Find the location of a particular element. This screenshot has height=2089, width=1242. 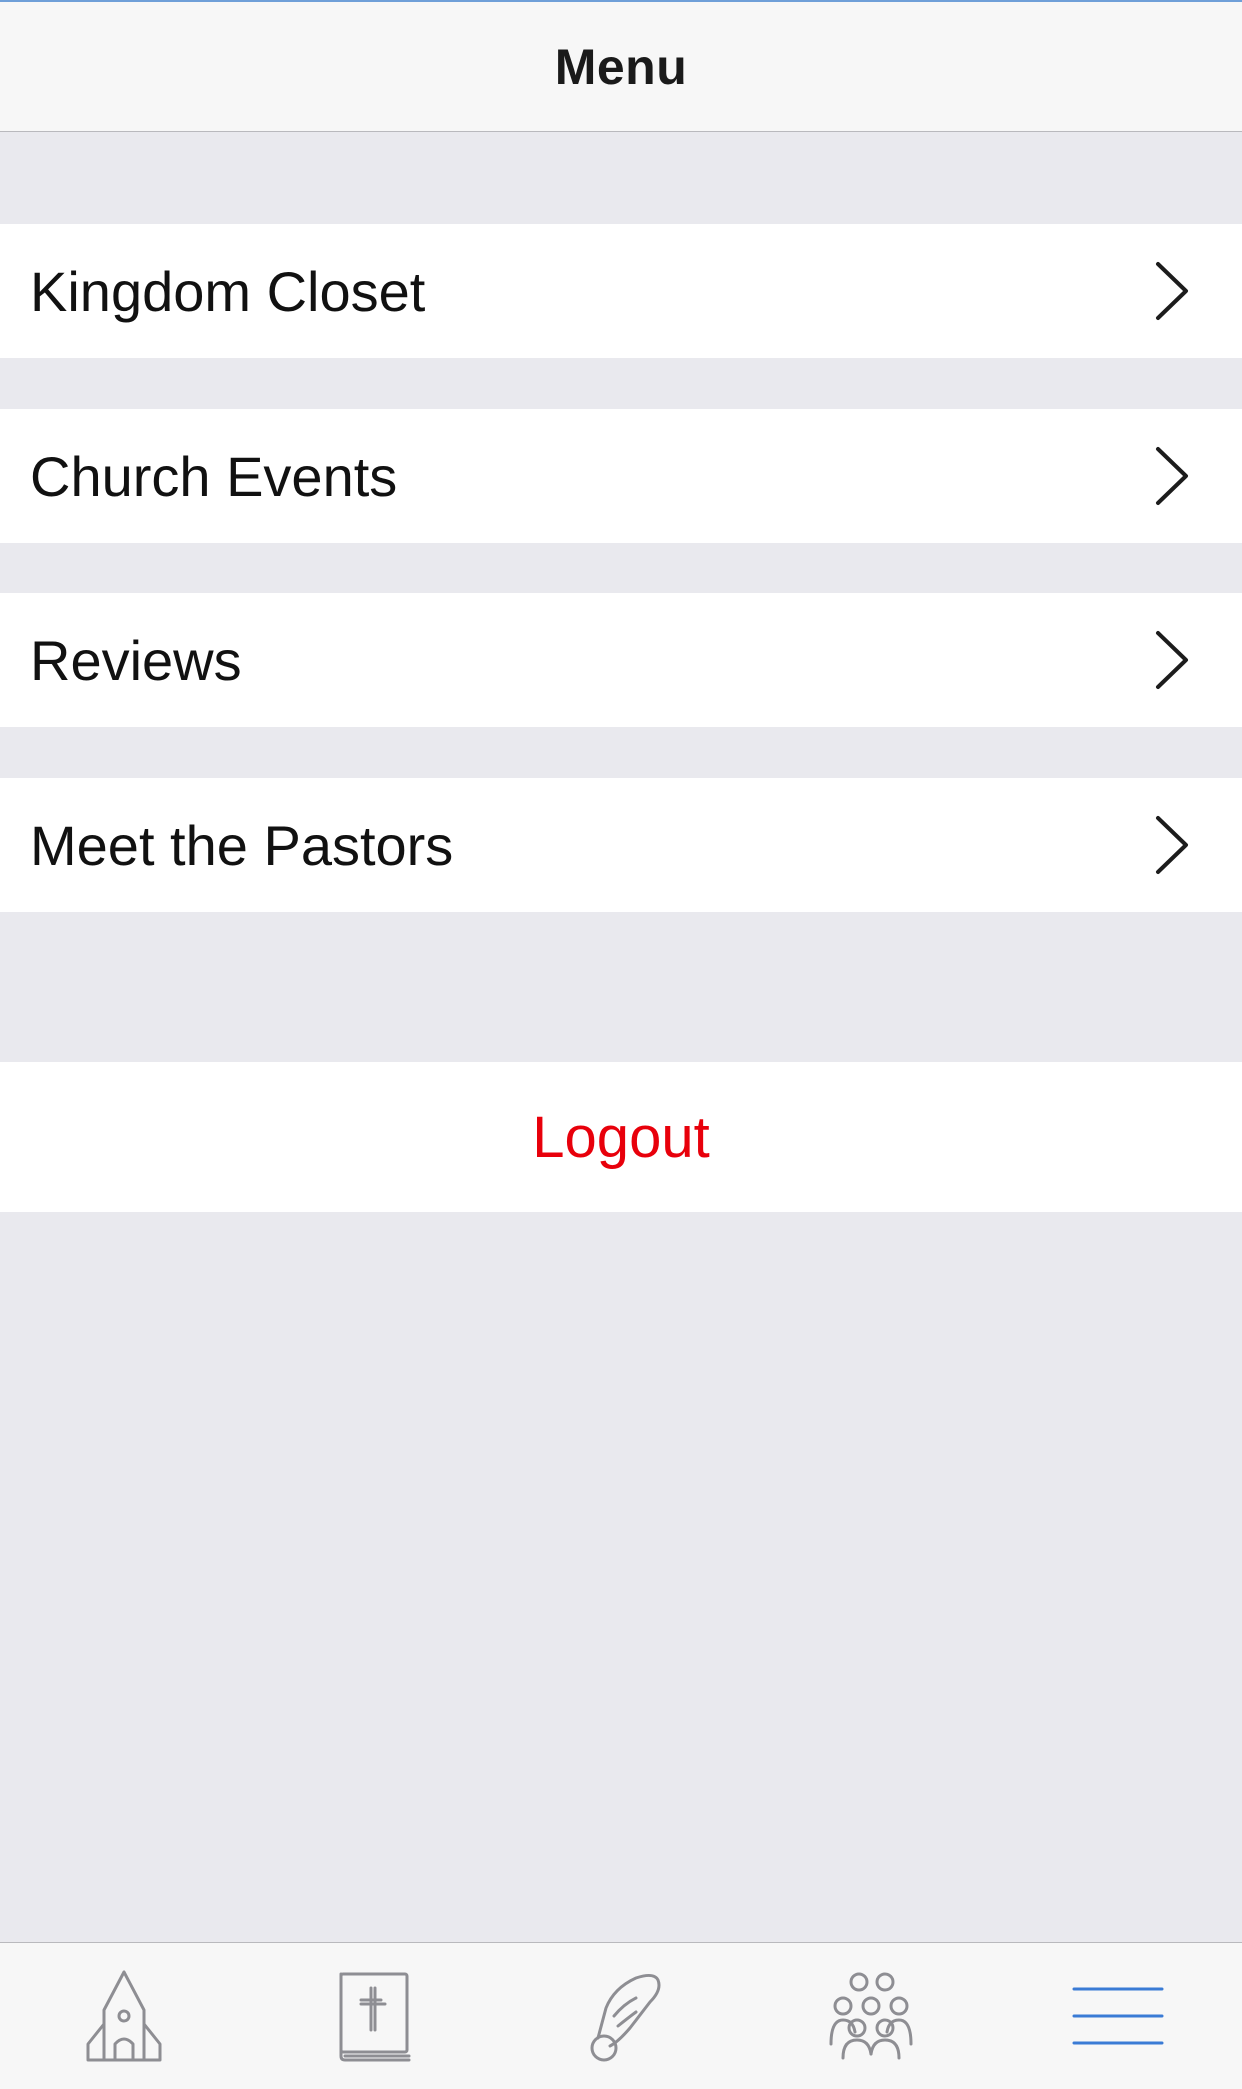

menu-item-kingdom-closet: Kingdom Closet is located at coordinates (621, 291).